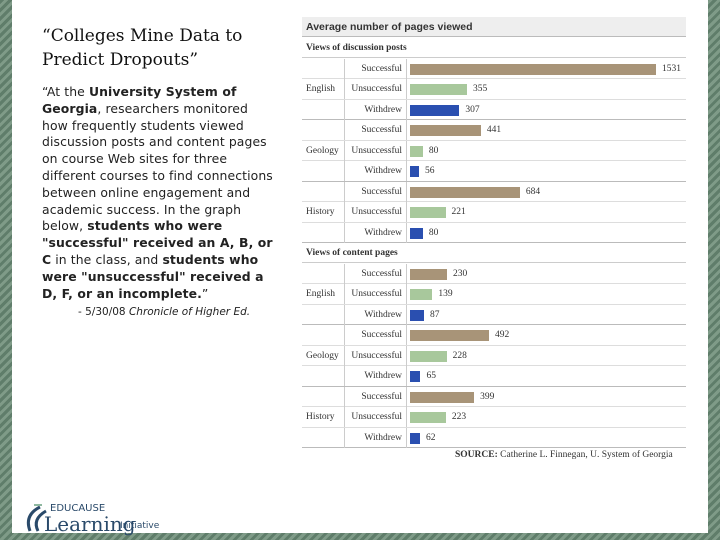 The height and width of the screenshot is (540, 720). Describe the element at coordinates (494, 27) in the screenshot. I see `chart-title: Average number of pages viewed` at that location.